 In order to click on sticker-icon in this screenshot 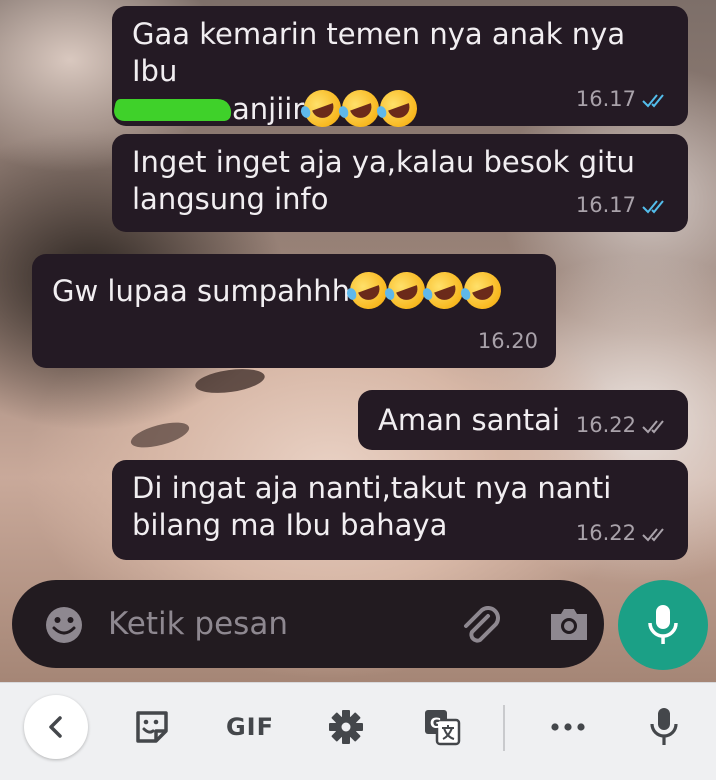, I will do `click(152, 727)`.